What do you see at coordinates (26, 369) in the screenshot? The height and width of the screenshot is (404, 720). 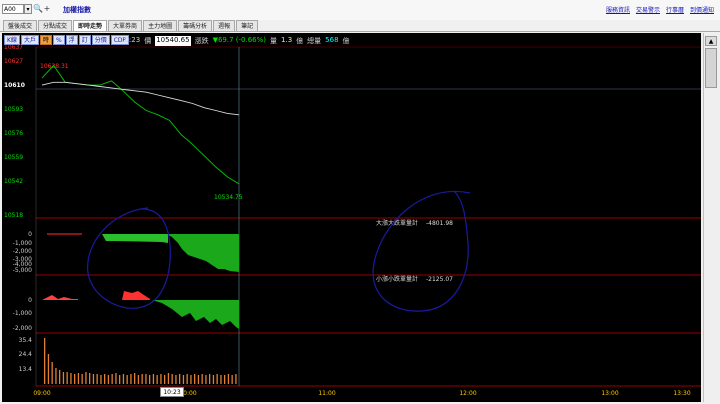 I see `volume-axis-2: 13.4` at bounding box center [26, 369].